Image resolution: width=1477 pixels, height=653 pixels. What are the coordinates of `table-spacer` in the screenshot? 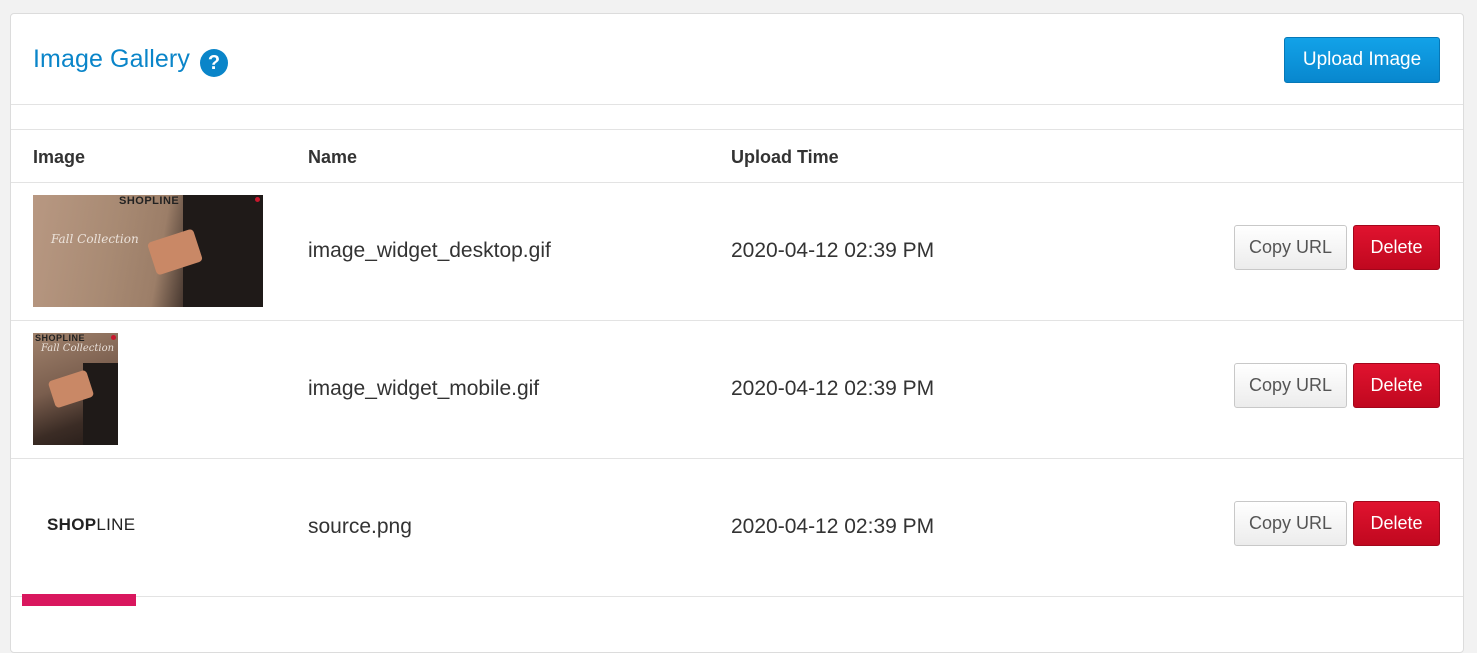 It's located at (737, 118).